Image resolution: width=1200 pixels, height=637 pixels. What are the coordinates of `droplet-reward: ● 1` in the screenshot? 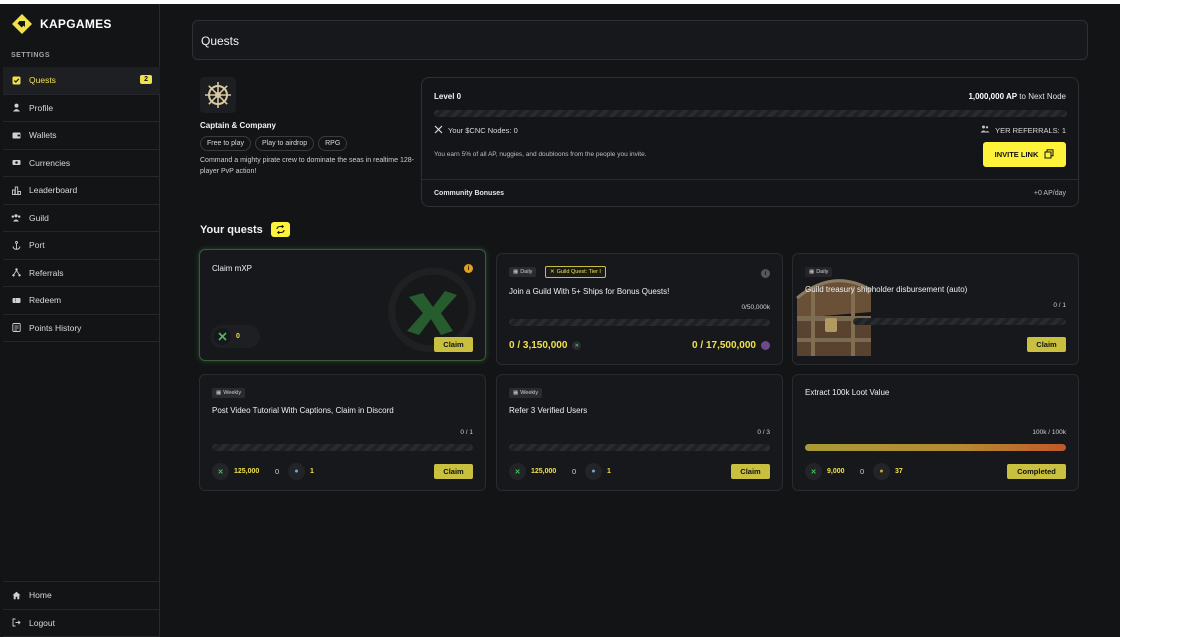 It's located at (598, 471).